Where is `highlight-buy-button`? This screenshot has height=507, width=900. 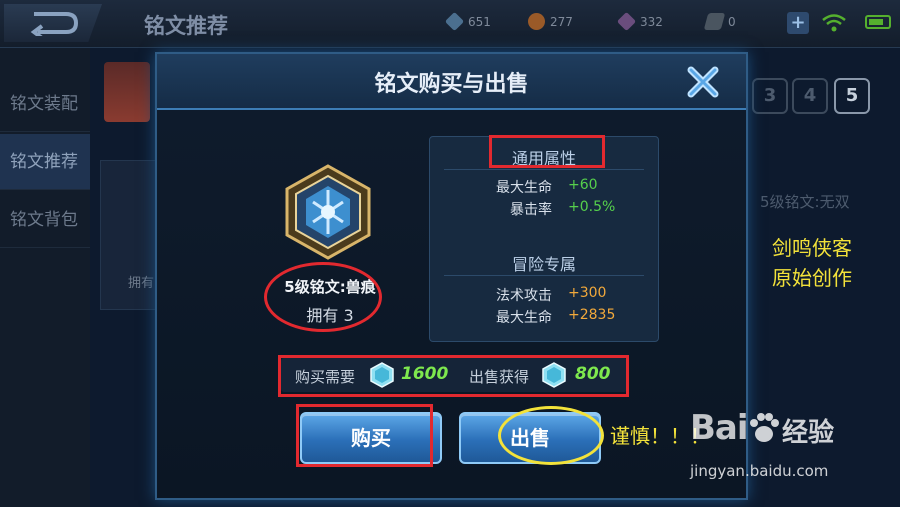
highlight-buy-button is located at coordinates (364, 435).